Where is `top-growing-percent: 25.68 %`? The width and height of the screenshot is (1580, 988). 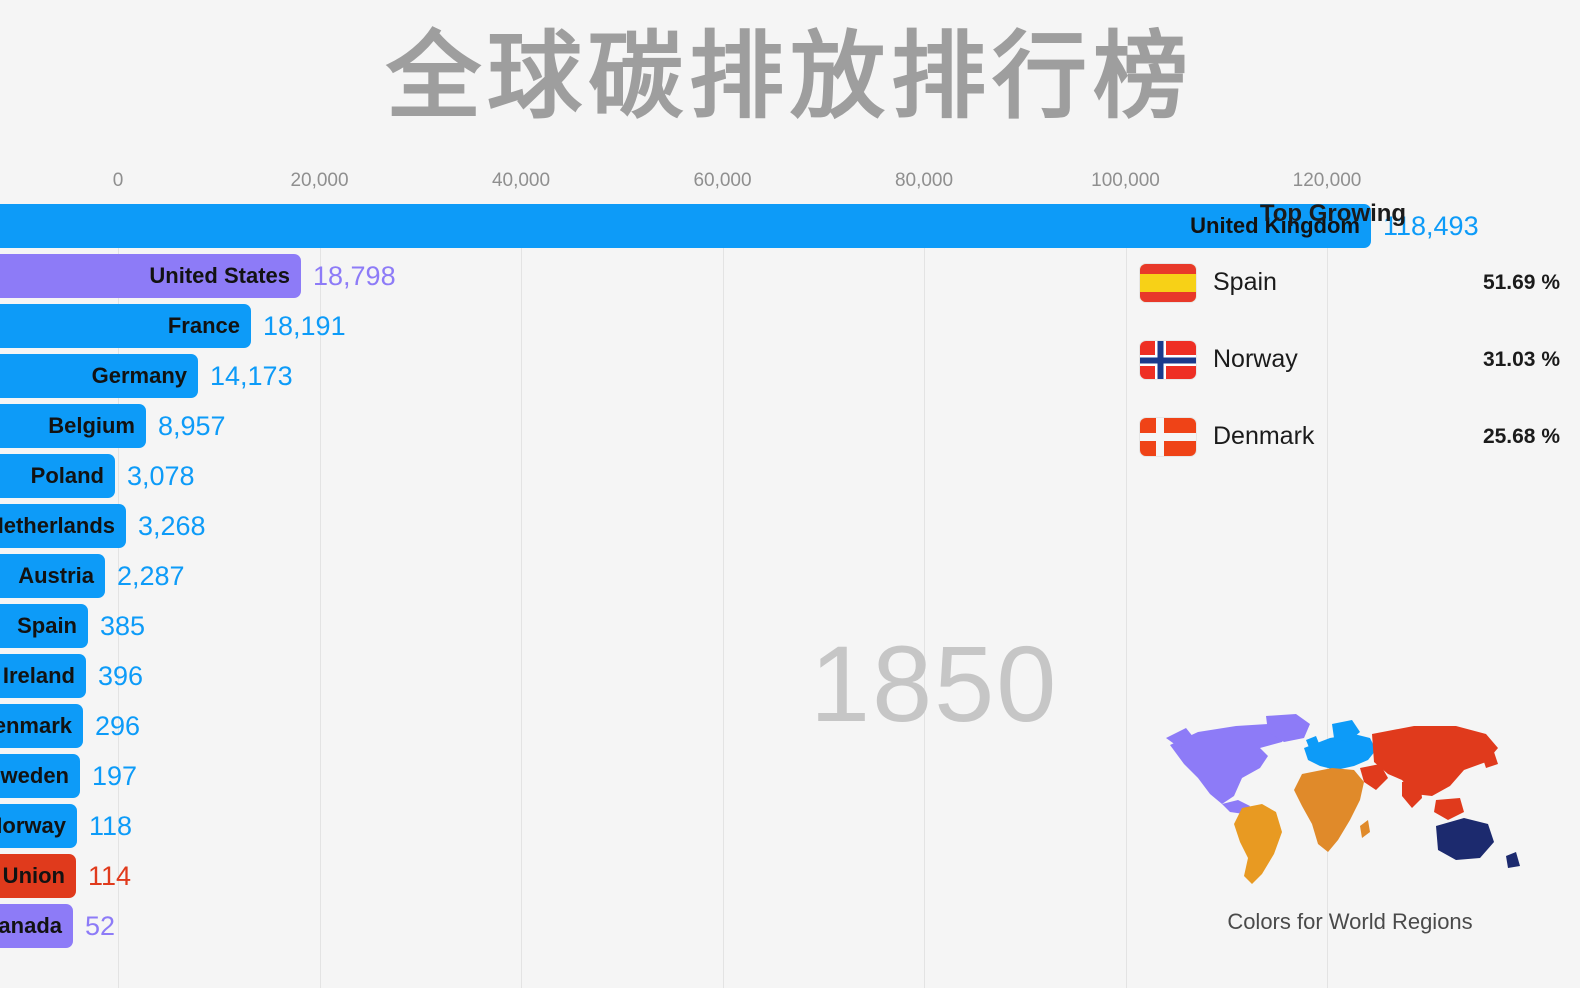
top-growing-percent: 25.68 % is located at coordinates (1521, 436).